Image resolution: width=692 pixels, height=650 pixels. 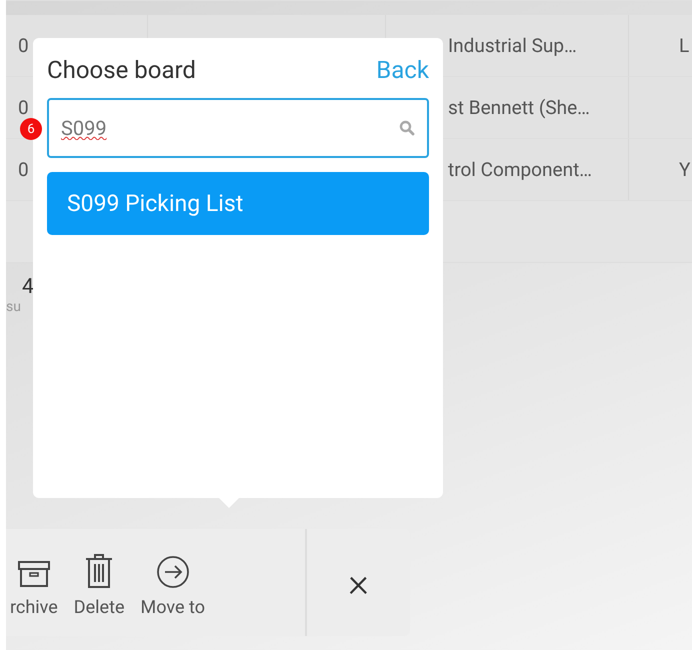 I want to click on search-field: S099, so click(x=238, y=128).